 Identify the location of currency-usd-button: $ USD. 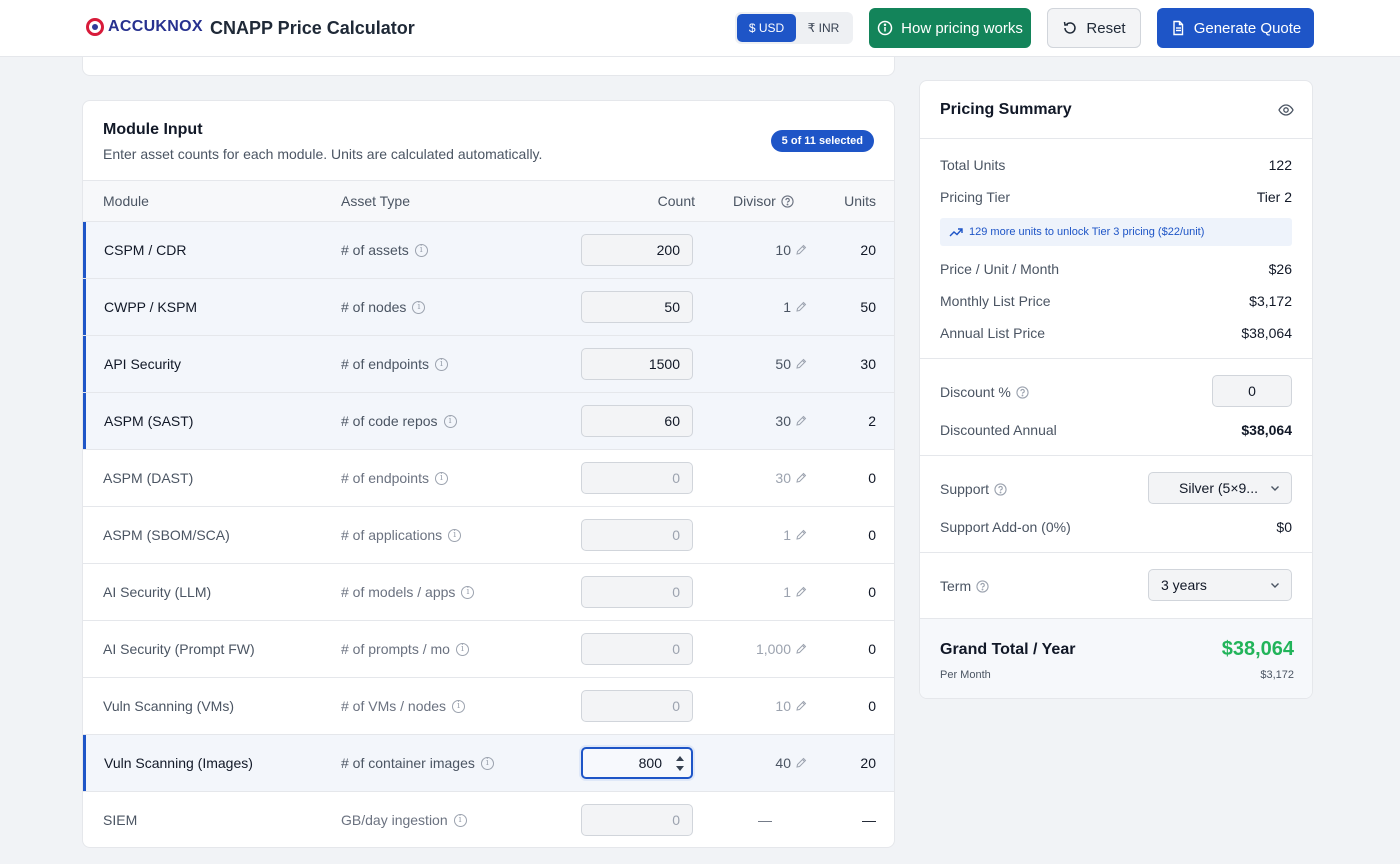
(766, 28).